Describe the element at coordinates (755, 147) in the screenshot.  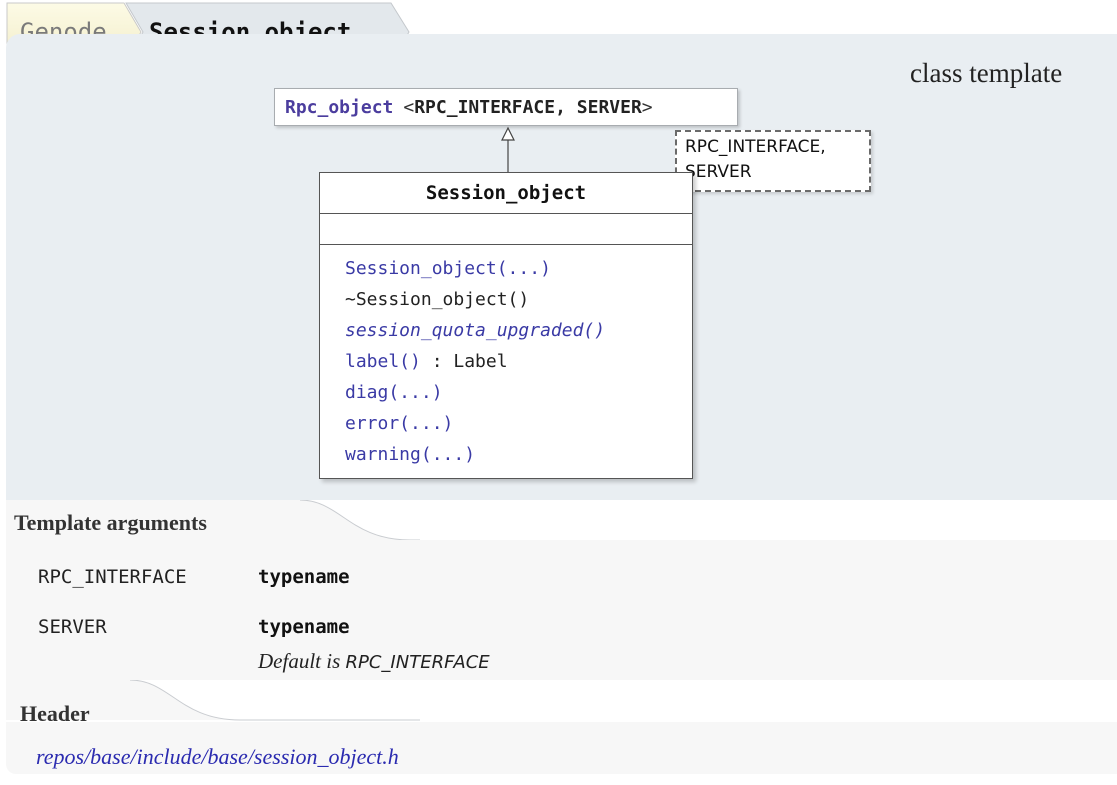
I see `template-param: RPC_INTERFACE,` at that location.